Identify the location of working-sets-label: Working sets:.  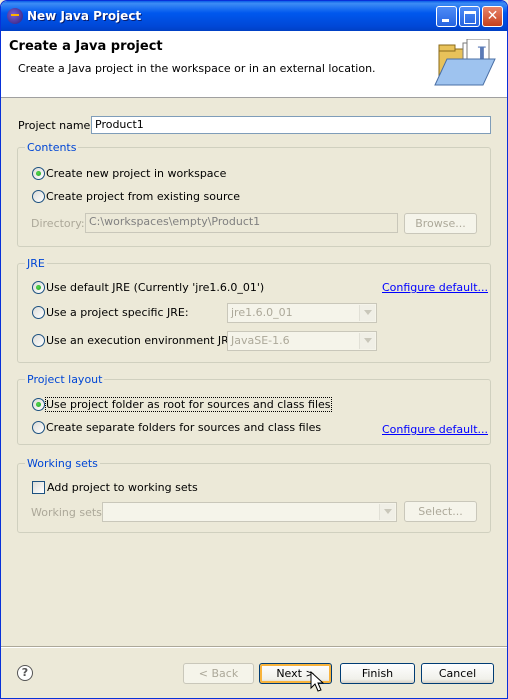
(68, 512).